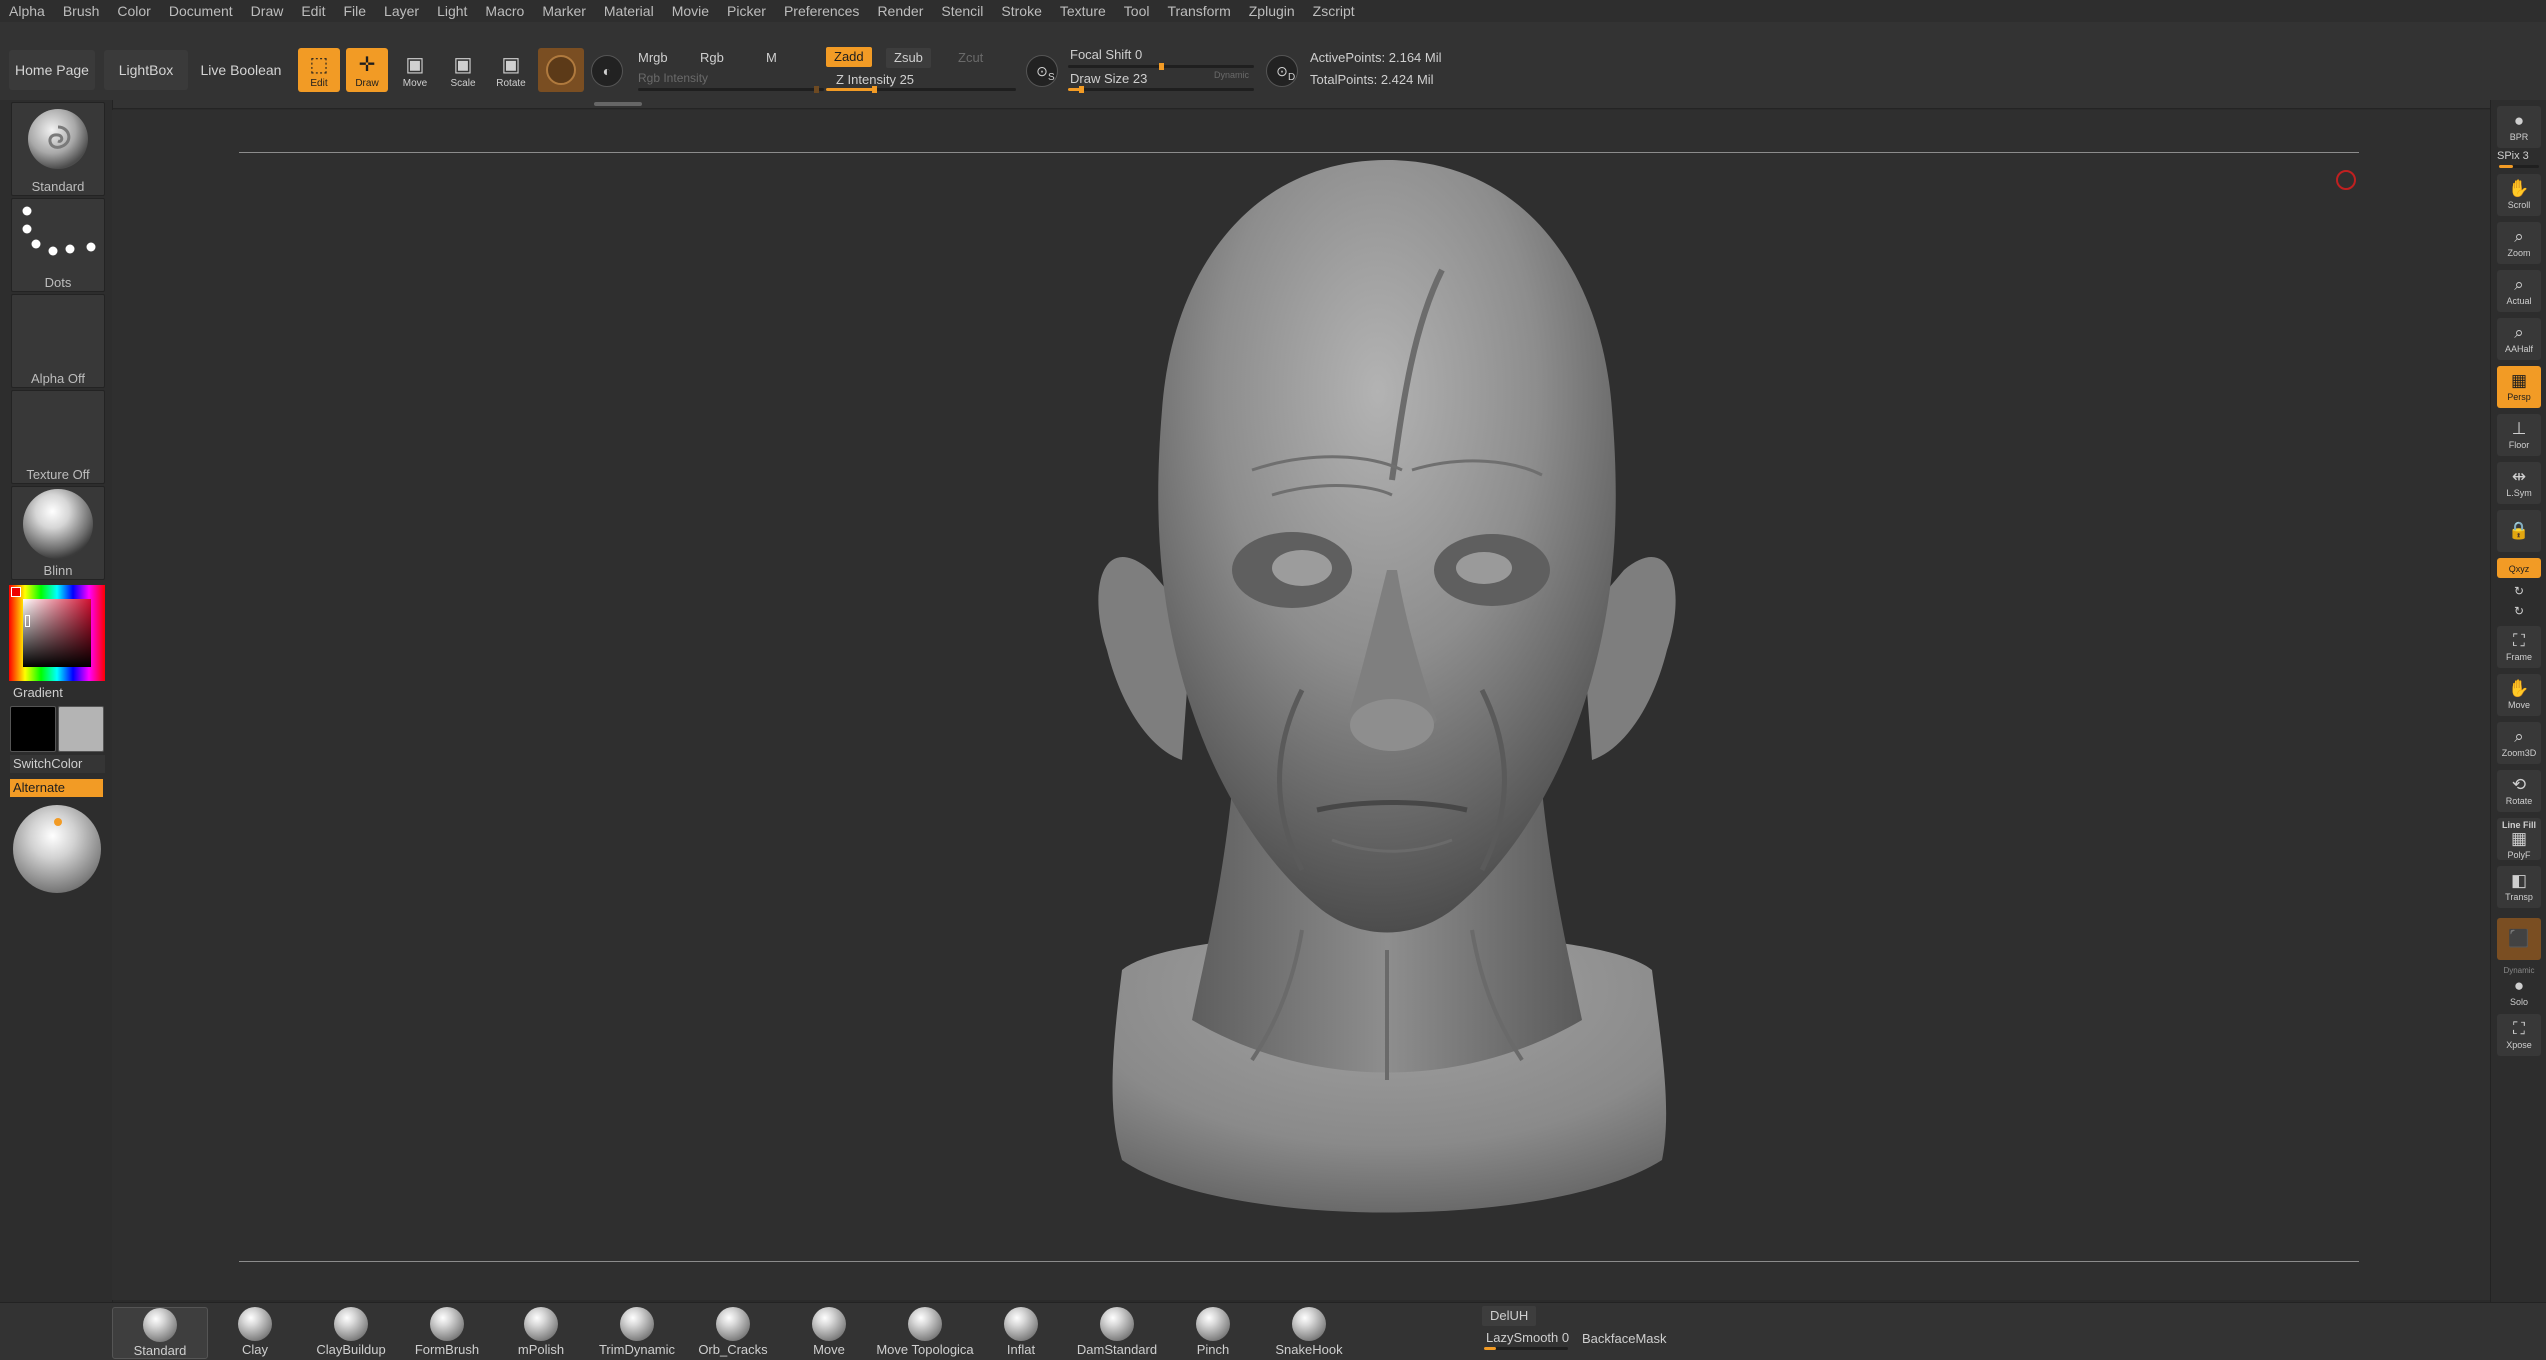  I want to click on brush-standard: Standard, so click(160, 1333).